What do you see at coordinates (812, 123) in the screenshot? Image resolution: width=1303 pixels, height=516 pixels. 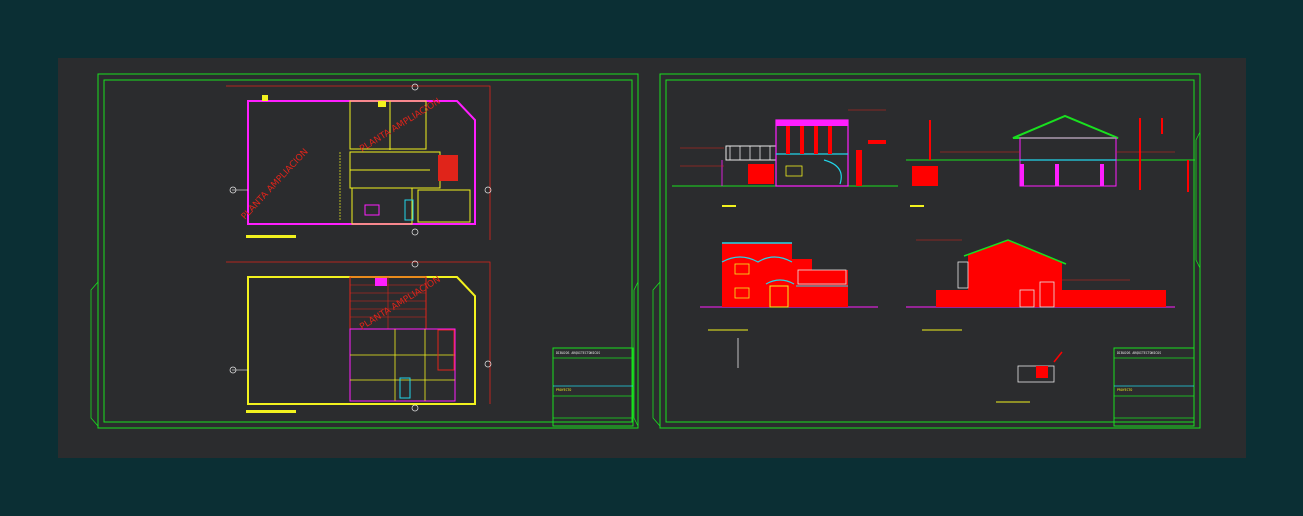 I see `roof-slab` at bounding box center [812, 123].